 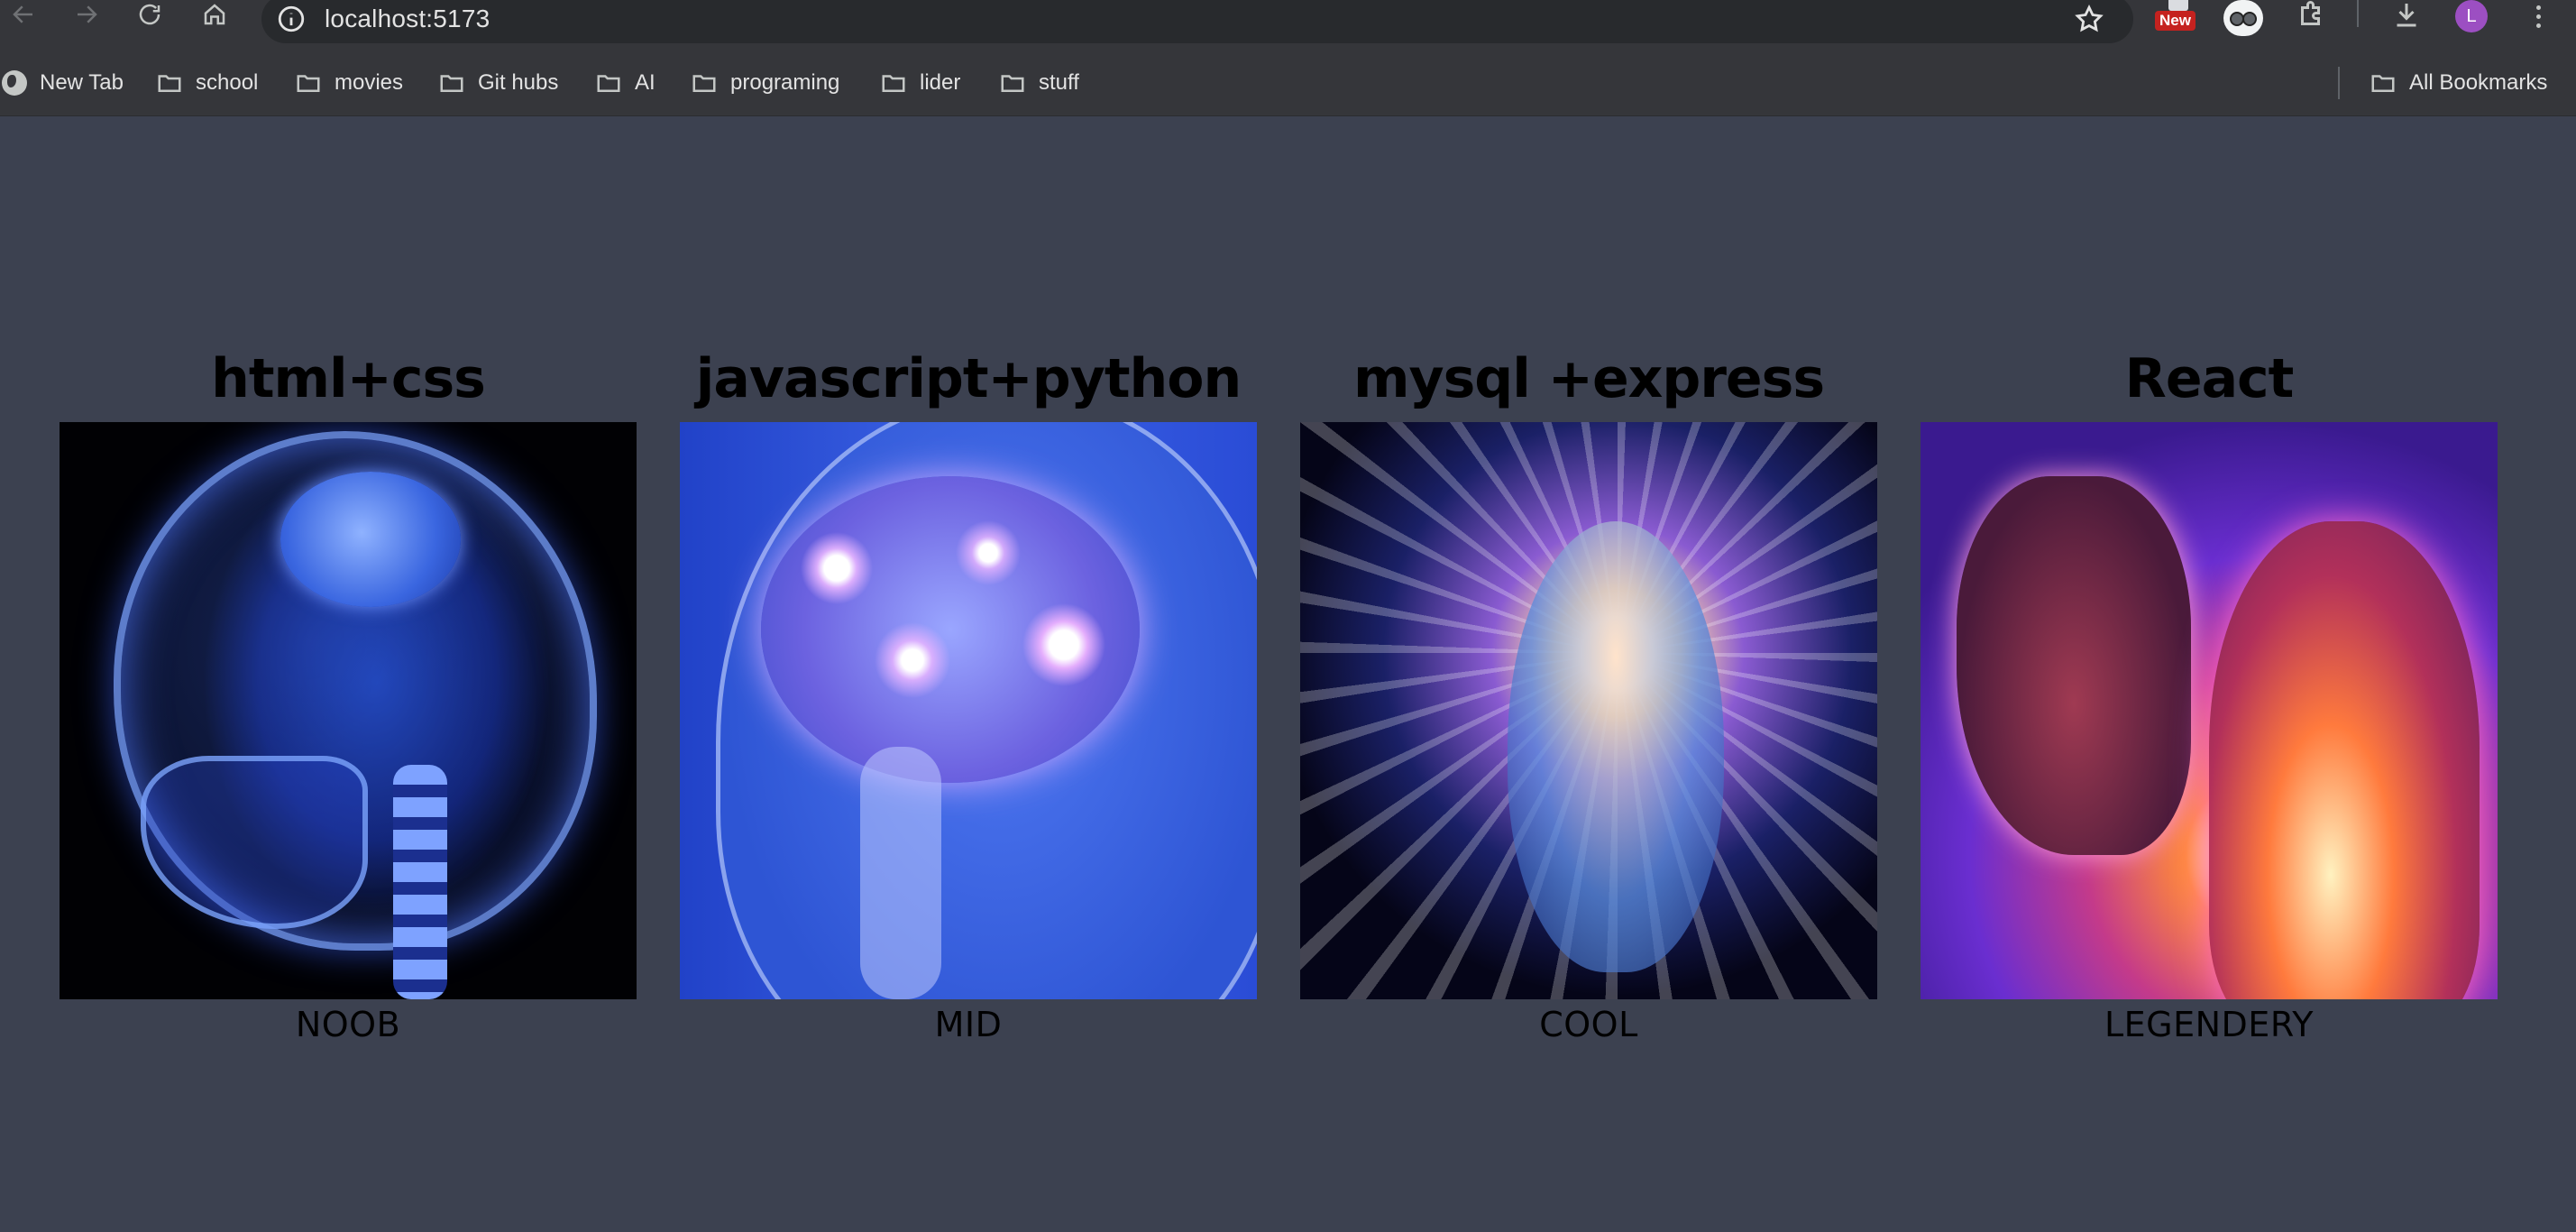 I want to click on all-bookmarks-button: All Bookmarks, so click(x=2458, y=83).